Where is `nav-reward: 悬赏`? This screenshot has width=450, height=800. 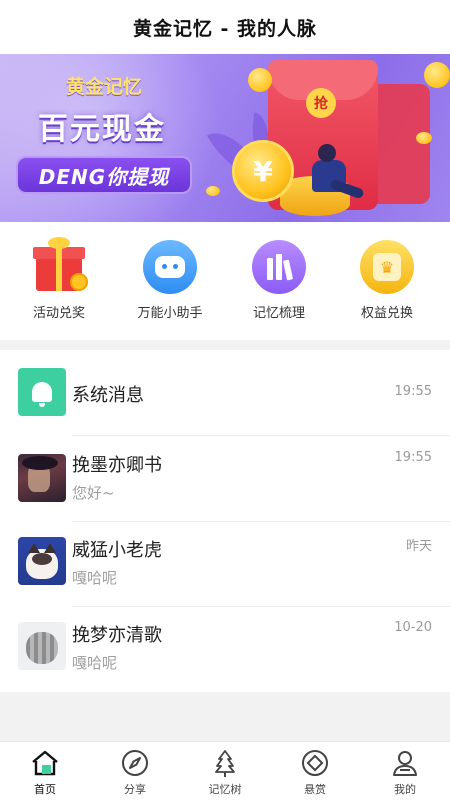 nav-reward: 悬赏 is located at coordinates (315, 771).